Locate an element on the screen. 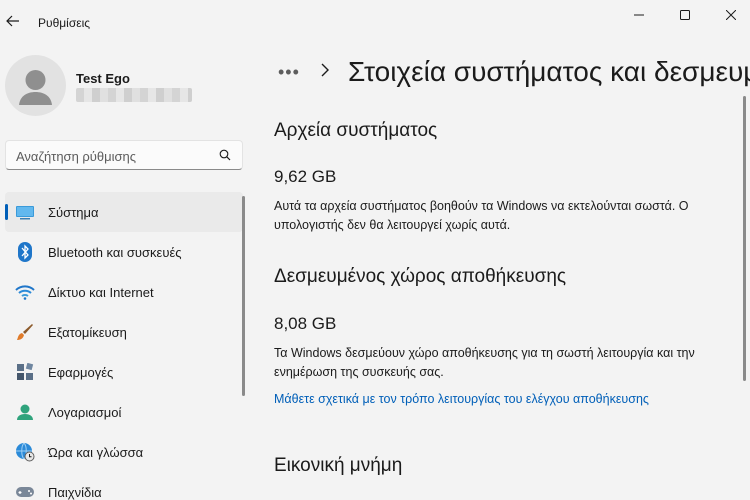 The height and width of the screenshot is (500, 750). breadcrumb-more-button: ••• is located at coordinates (289, 72).